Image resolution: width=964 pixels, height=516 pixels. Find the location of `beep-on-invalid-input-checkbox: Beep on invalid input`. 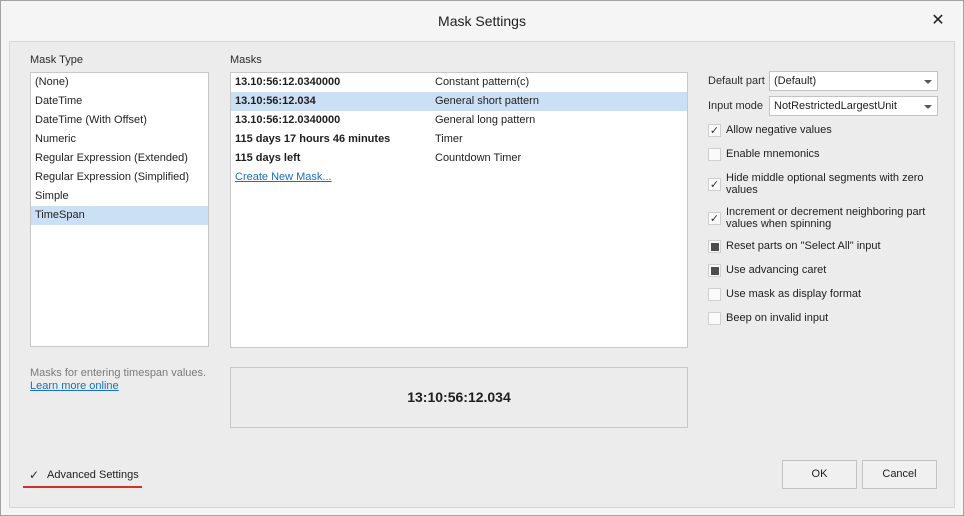

beep-on-invalid-input-checkbox: Beep on invalid input is located at coordinates (828, 319).